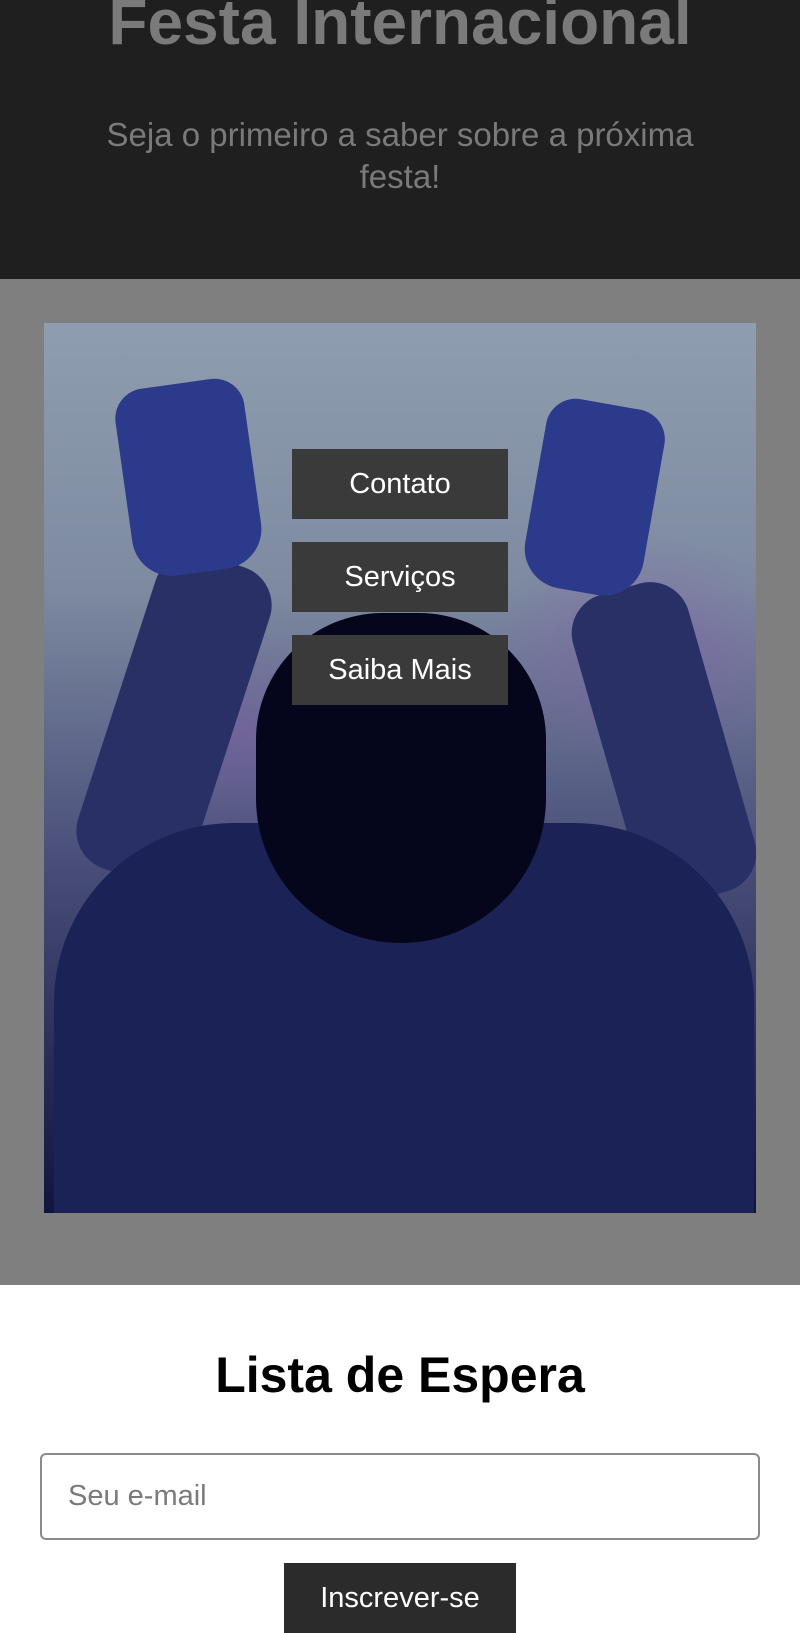 The width and height of the screenshot is (800, 1633). Describe the element at coordinates (400, 1598) in the screenshot. I see `subscribe-button: Inscrever-se` at that location.